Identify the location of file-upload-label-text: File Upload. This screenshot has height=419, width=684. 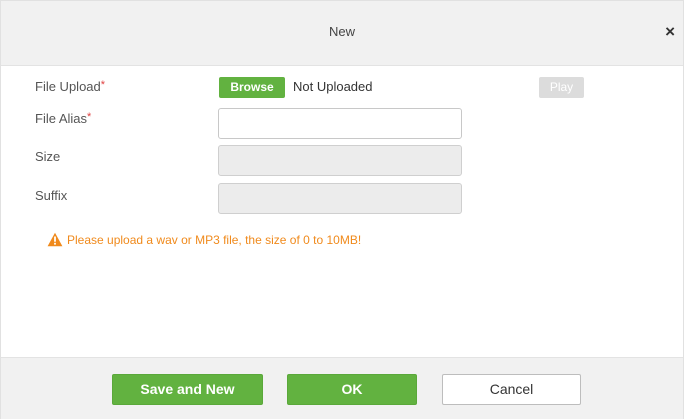
(68, 86).